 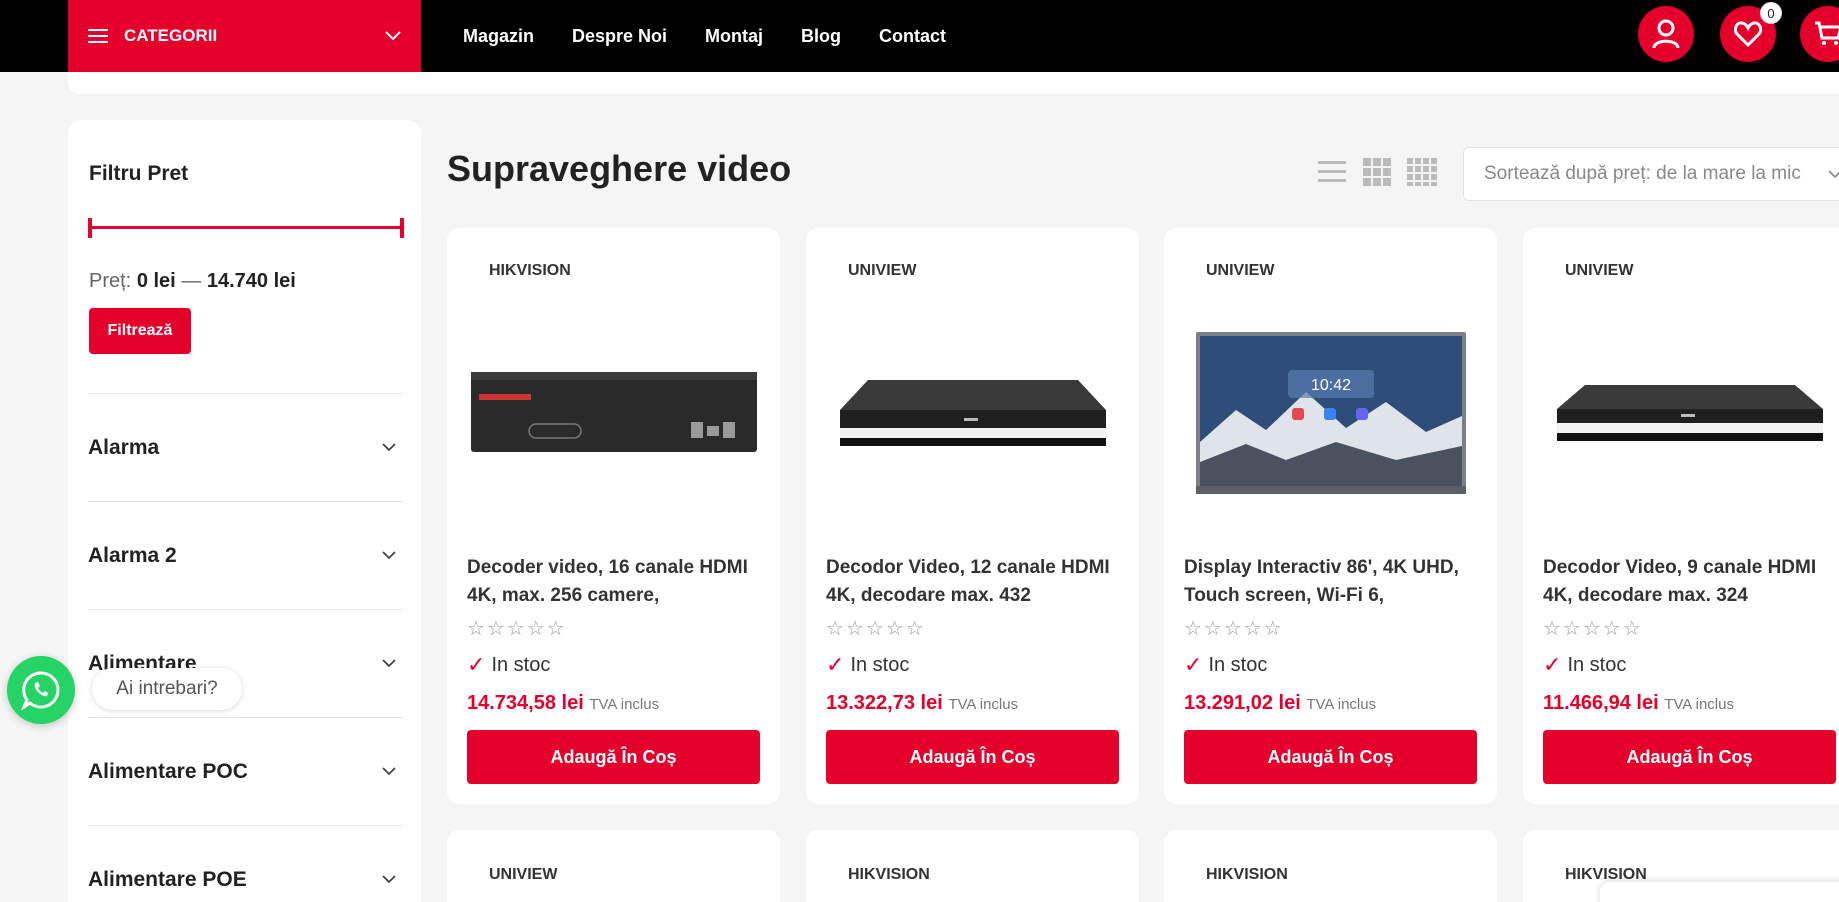 I want to click on sidebar-category-alimentare-poc: Alimentare POC, so click(x=245, y=771).